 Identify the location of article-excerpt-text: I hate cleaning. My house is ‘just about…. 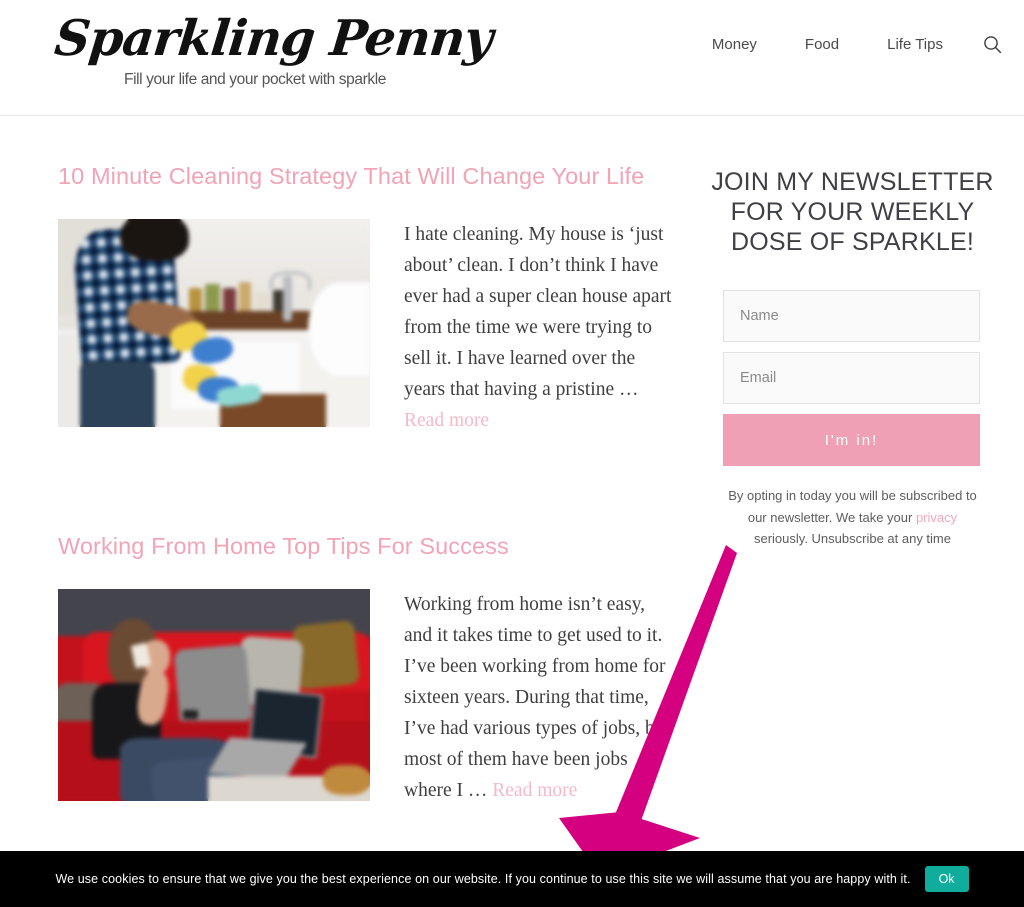
(538, 312).